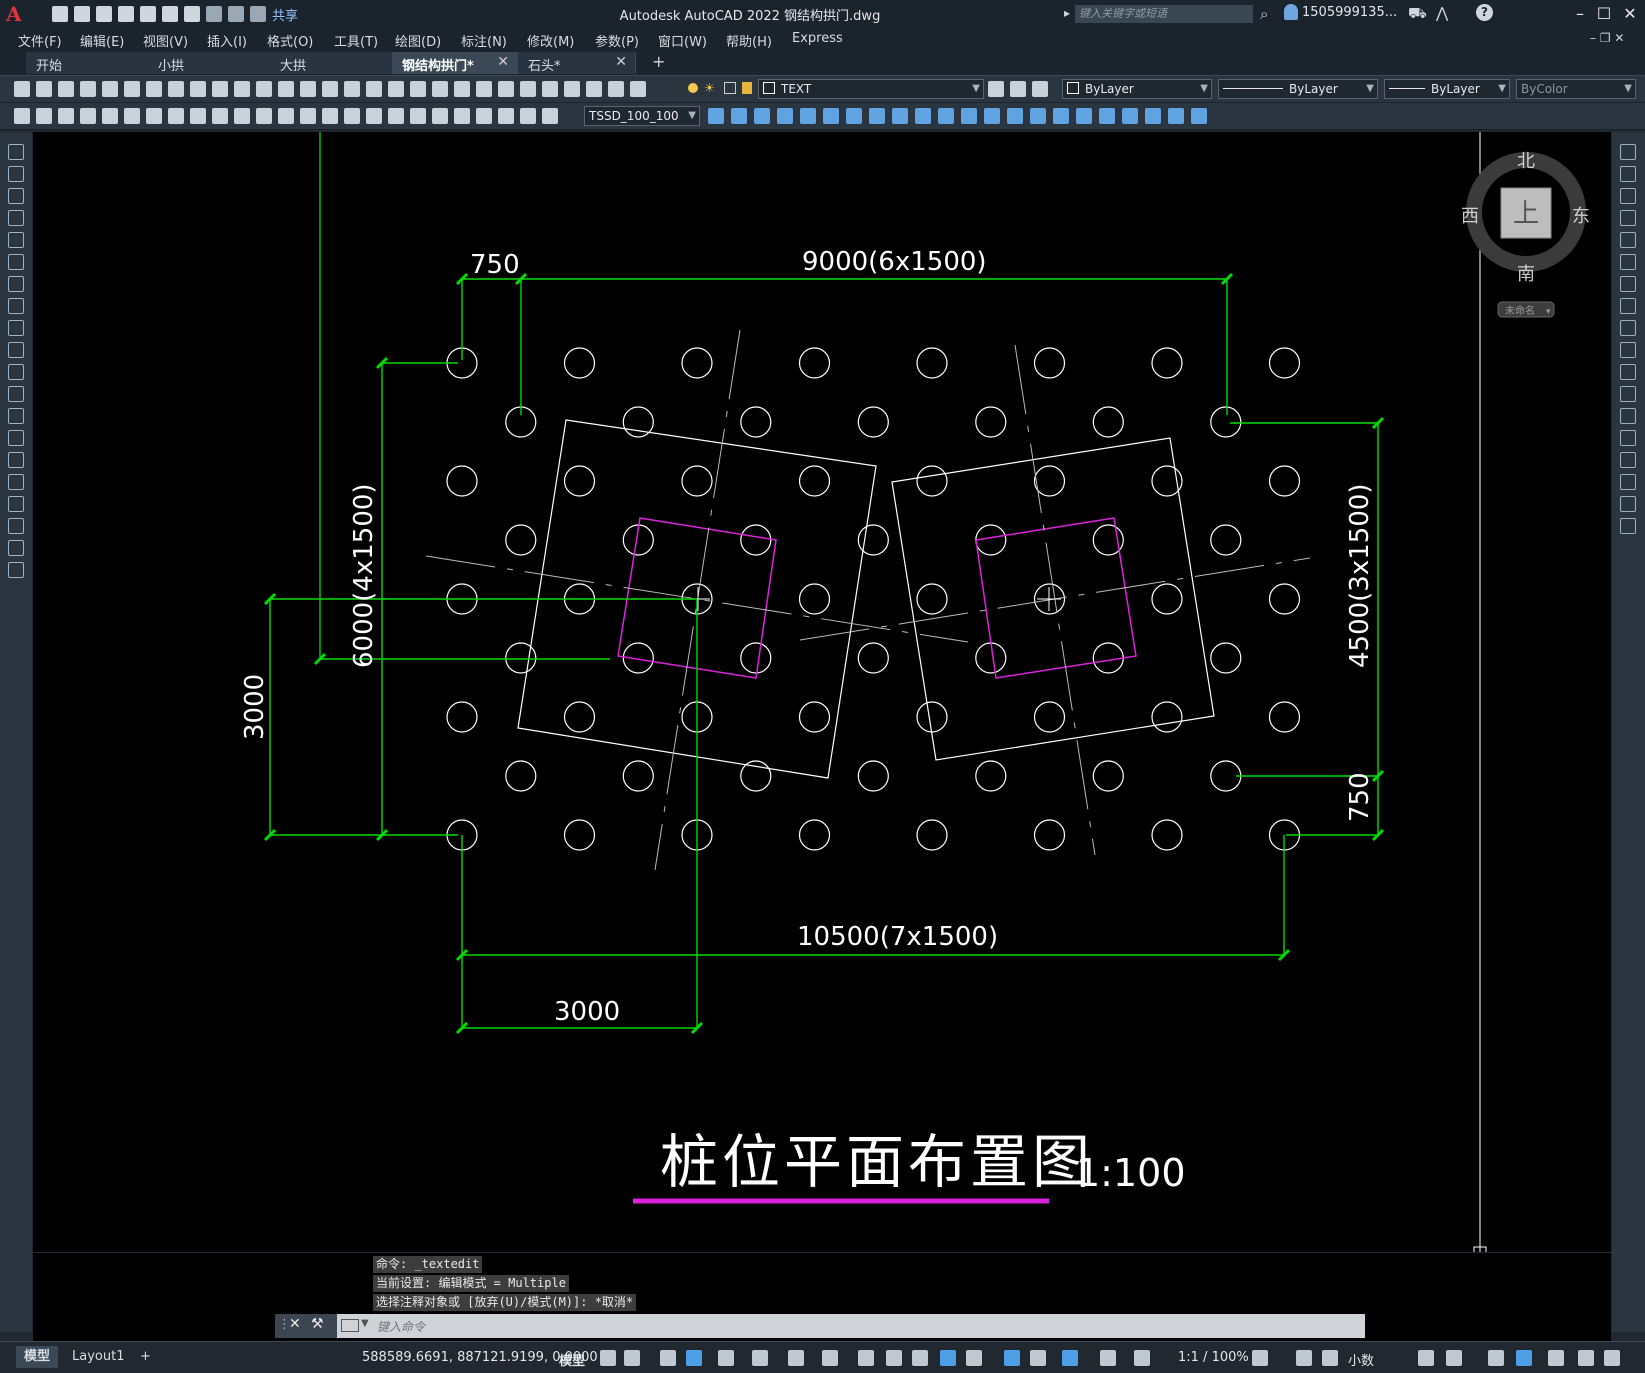  What do you see at coordinates (364, 575) in the screenshot?
I see `dim-left-mid: 6000(4x1500)` at bounding box center [364, 575].